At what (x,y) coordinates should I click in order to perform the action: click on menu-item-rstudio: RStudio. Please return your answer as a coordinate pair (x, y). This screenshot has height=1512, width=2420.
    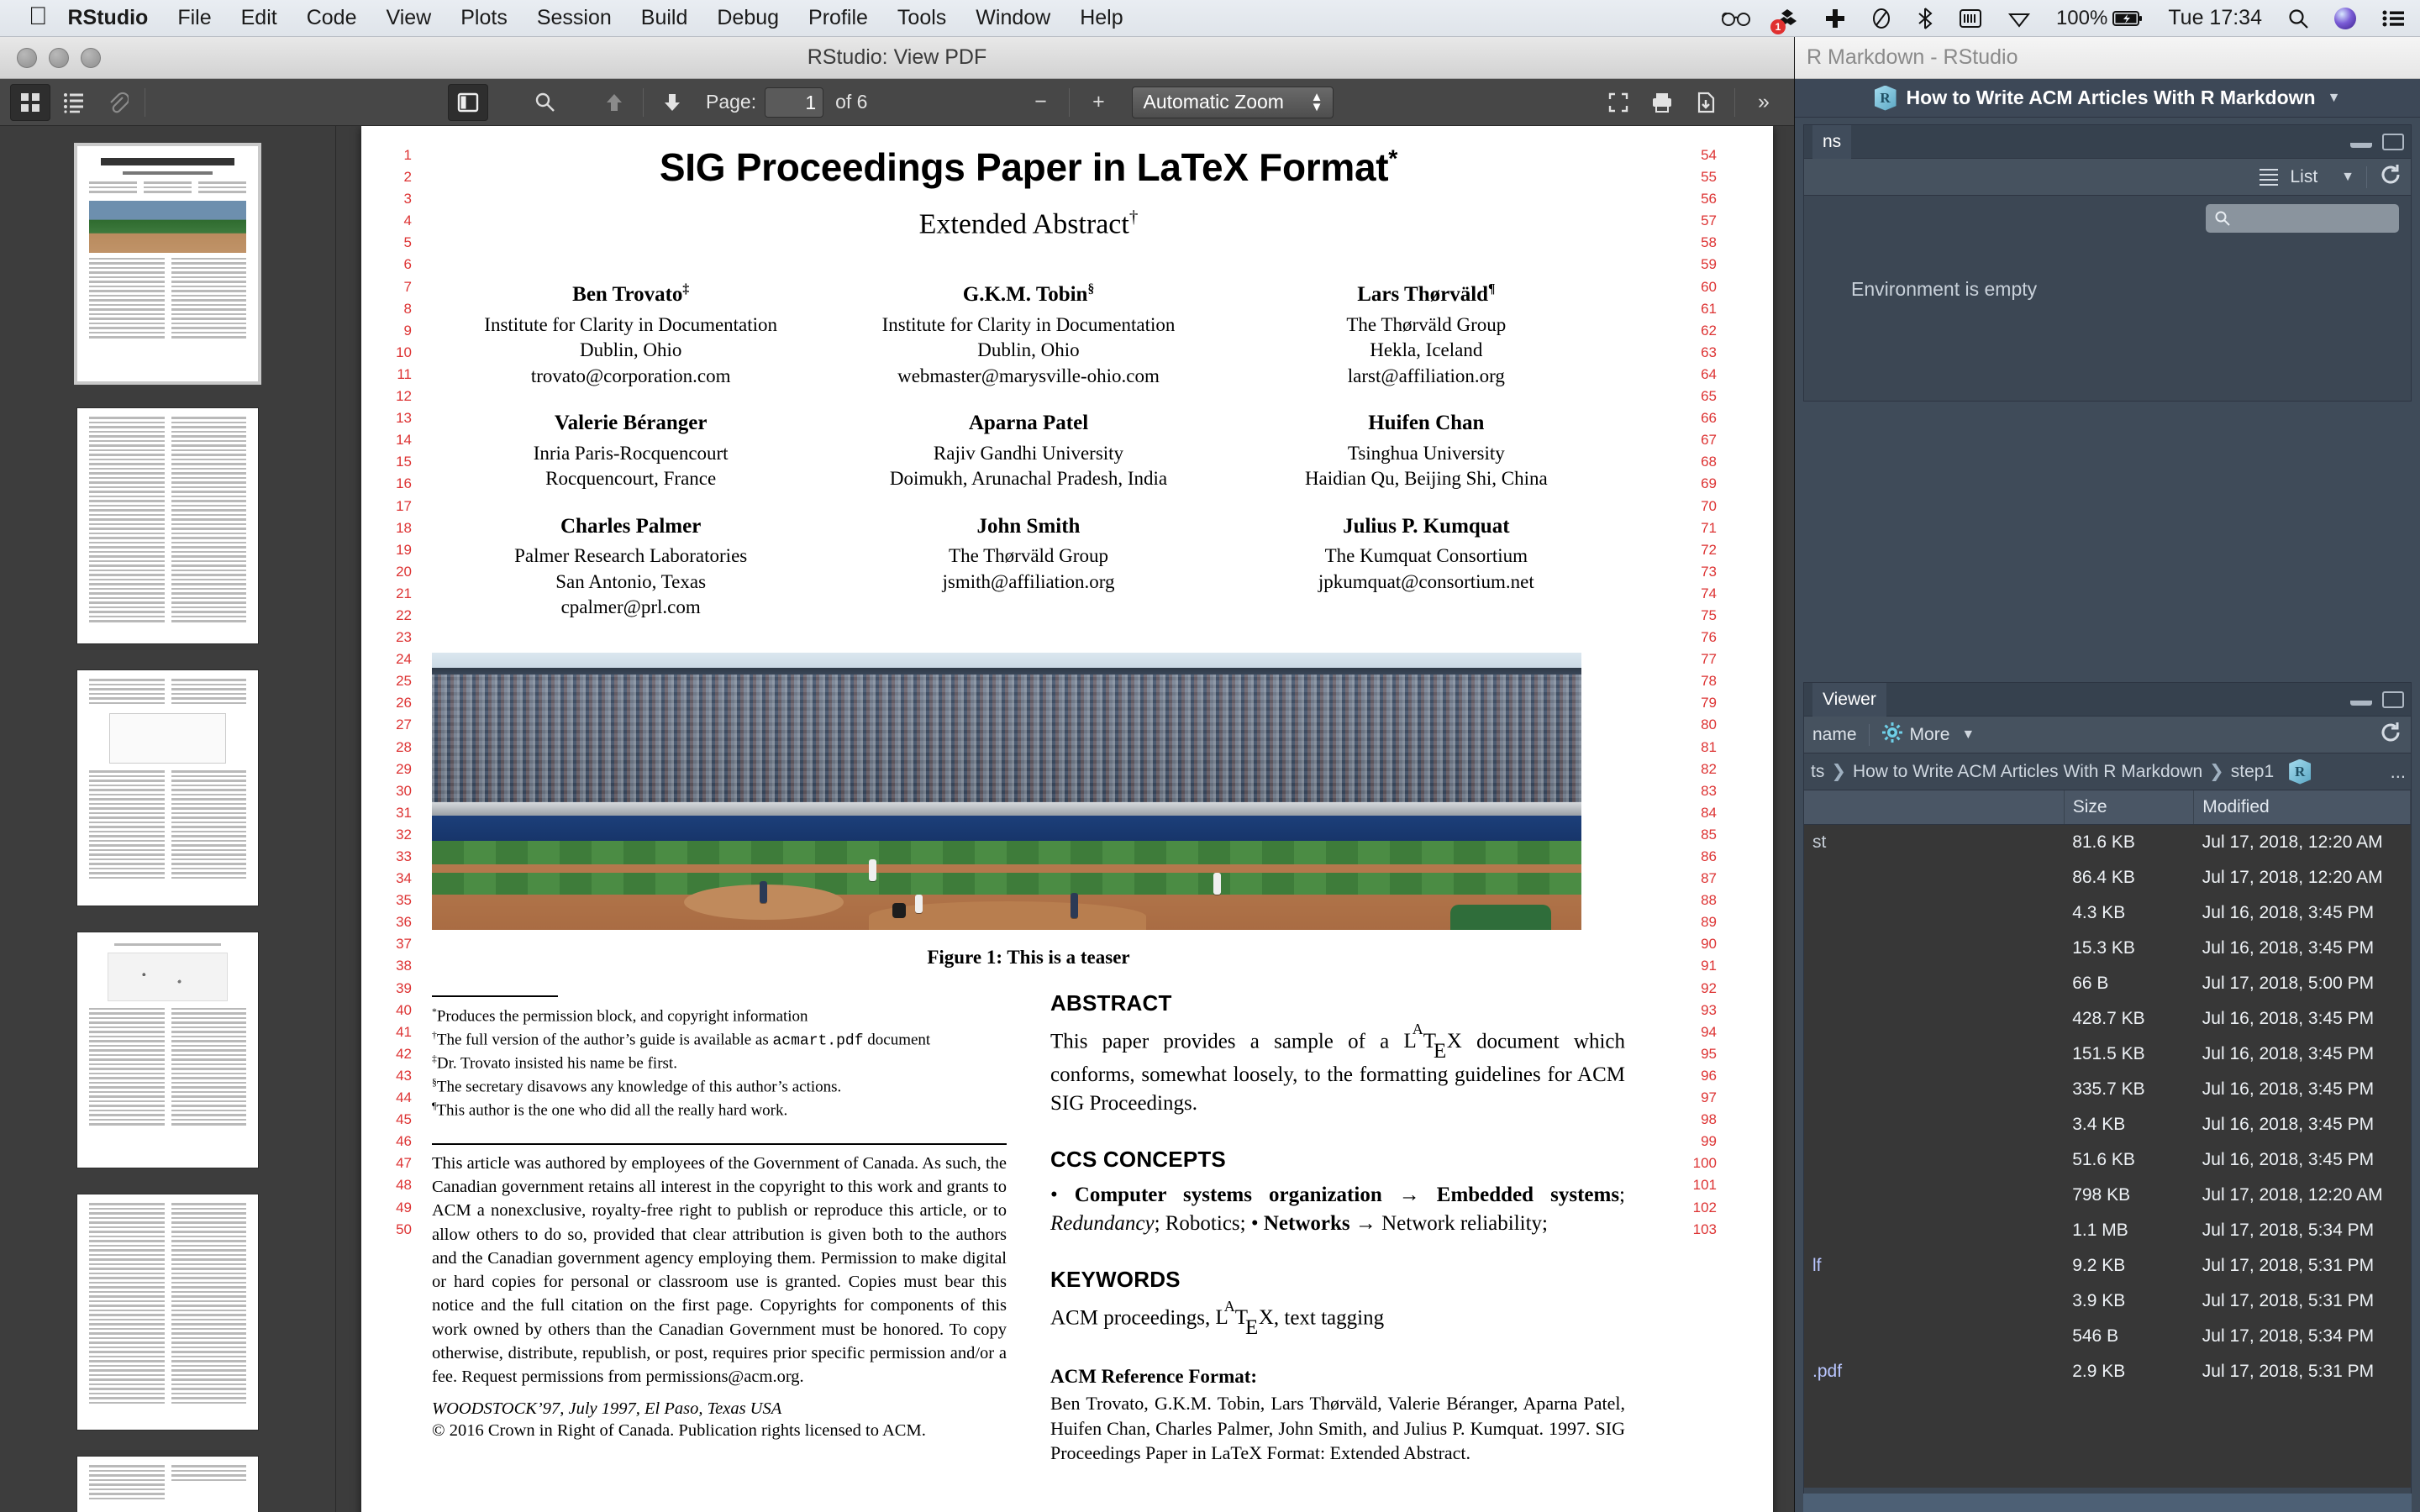
    Looking at the image, I should click on (109, 18).